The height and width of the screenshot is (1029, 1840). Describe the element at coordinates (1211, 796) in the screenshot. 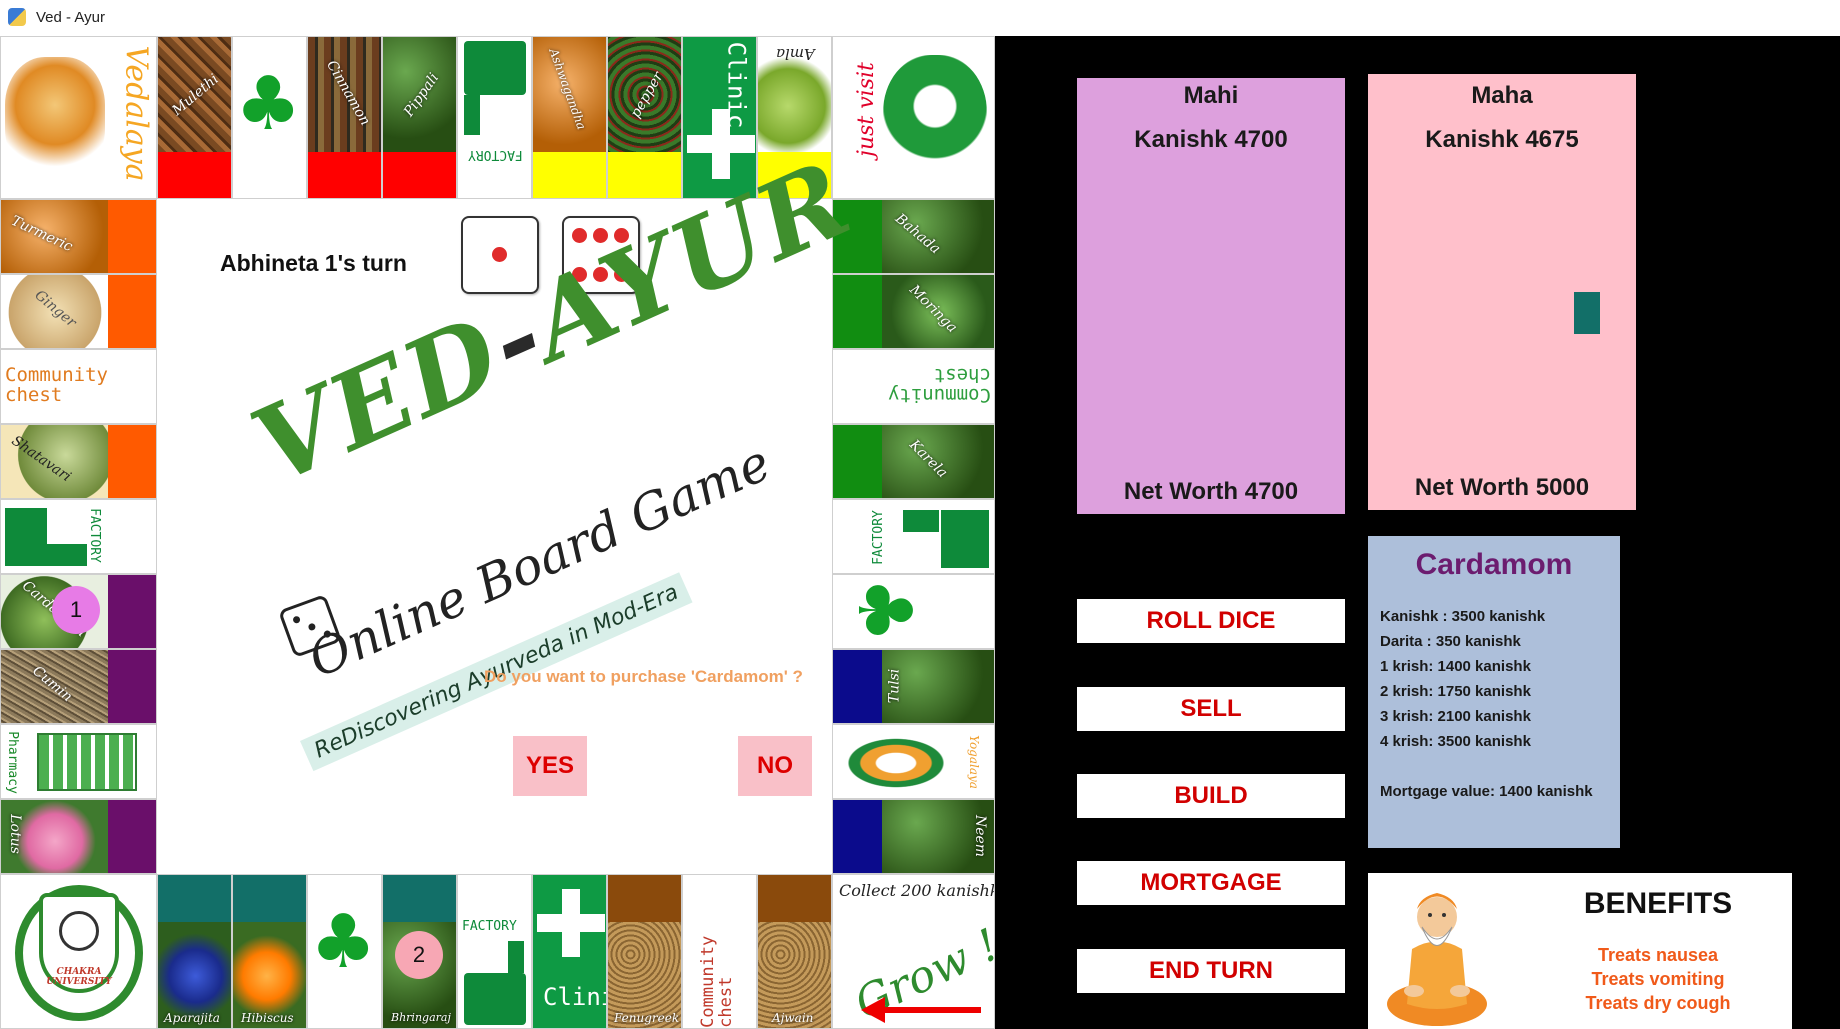

I see `build-button: BUILD` at that location.